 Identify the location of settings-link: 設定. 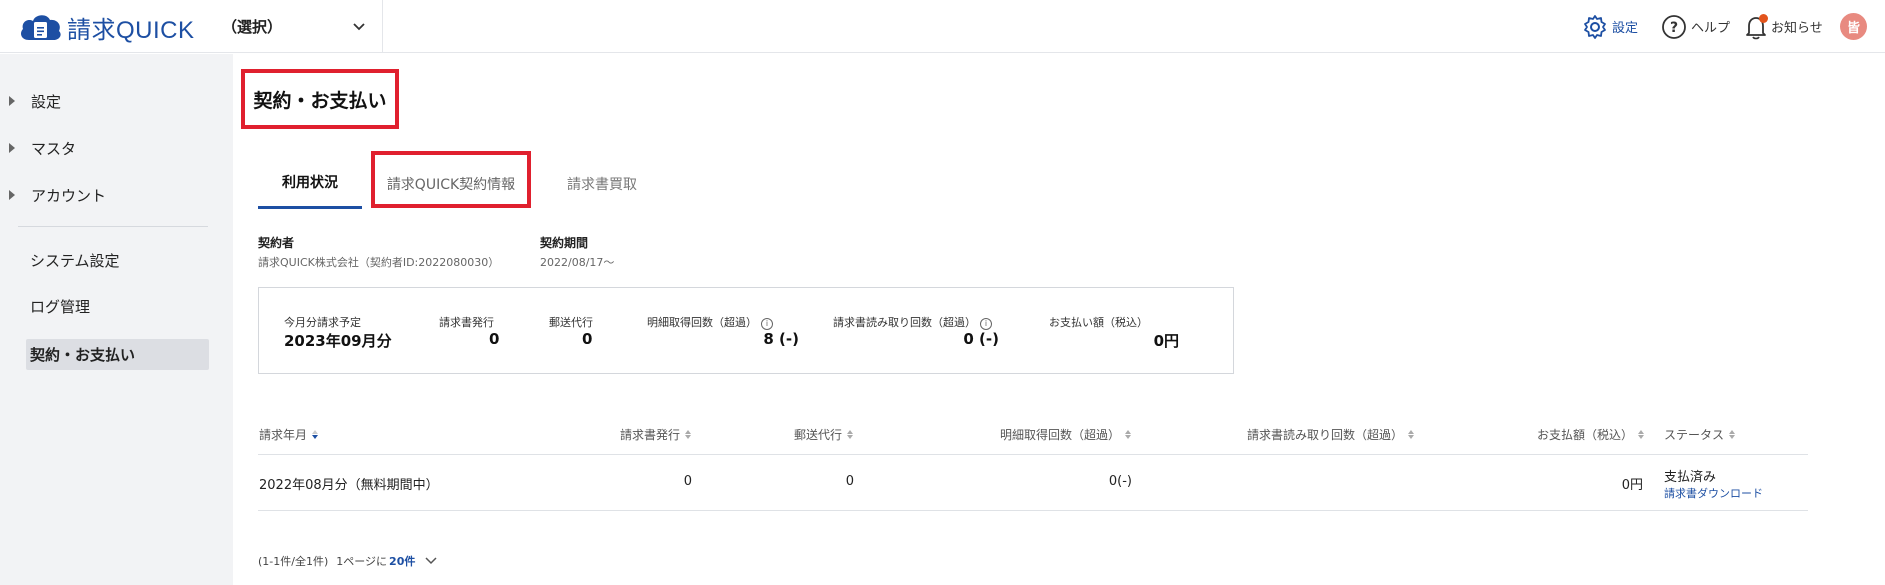
(1610, 26).